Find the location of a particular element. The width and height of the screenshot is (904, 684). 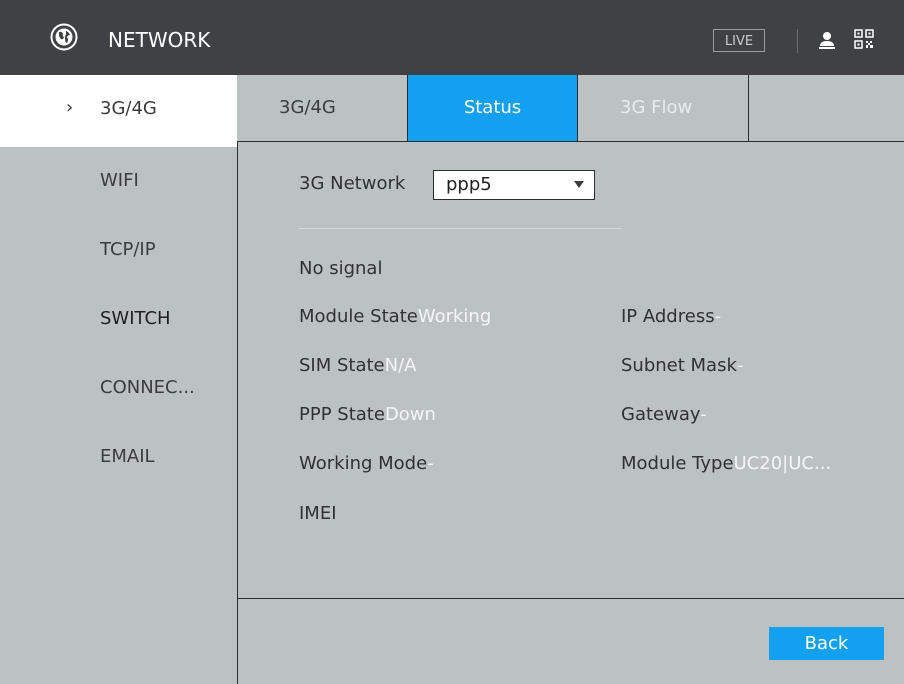

sidebar-item-label: EMAIL is located at coordinates (127, 456).